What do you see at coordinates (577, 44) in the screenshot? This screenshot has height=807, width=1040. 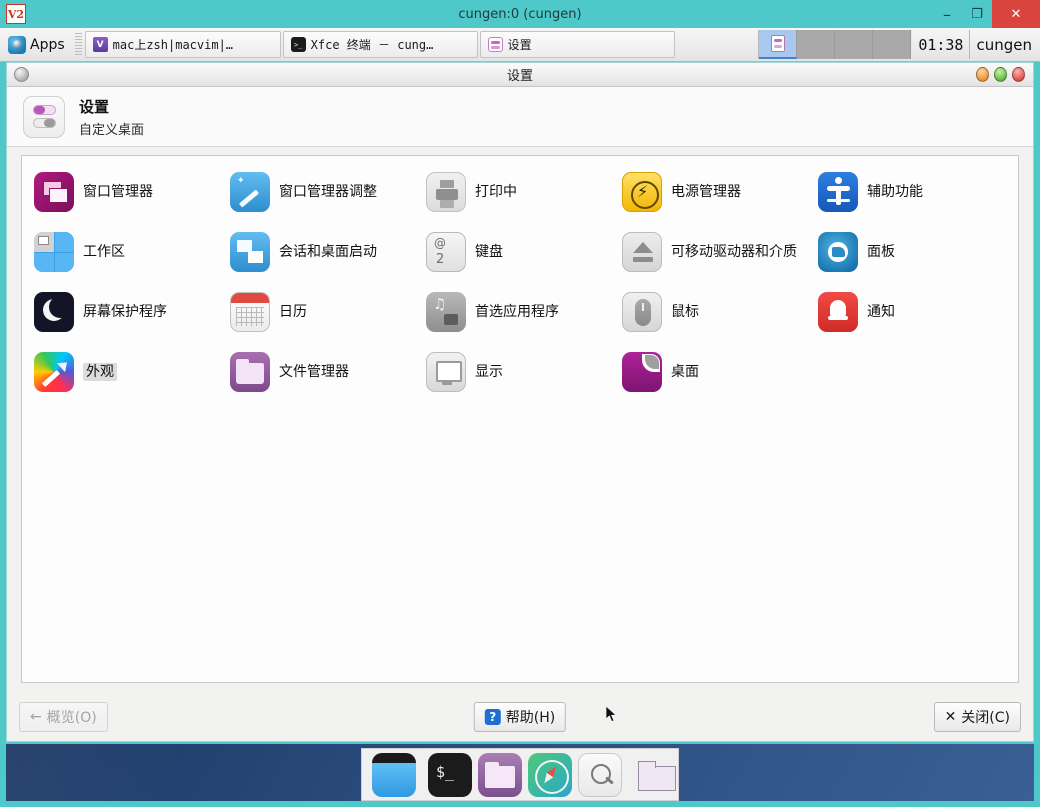 I see `task-button-settings: 设置` at bounding box center [577, 44].